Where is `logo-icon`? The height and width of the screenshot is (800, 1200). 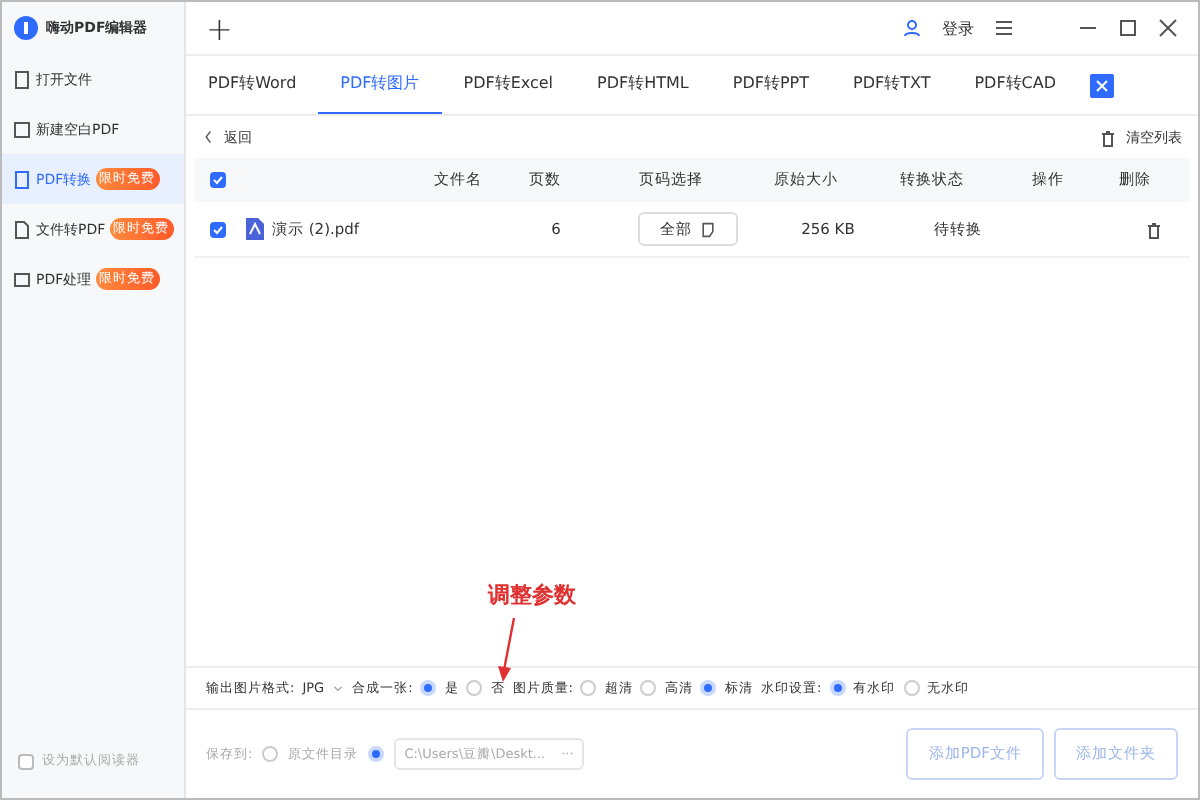
logo-icon is located at coordinates (26, 28).